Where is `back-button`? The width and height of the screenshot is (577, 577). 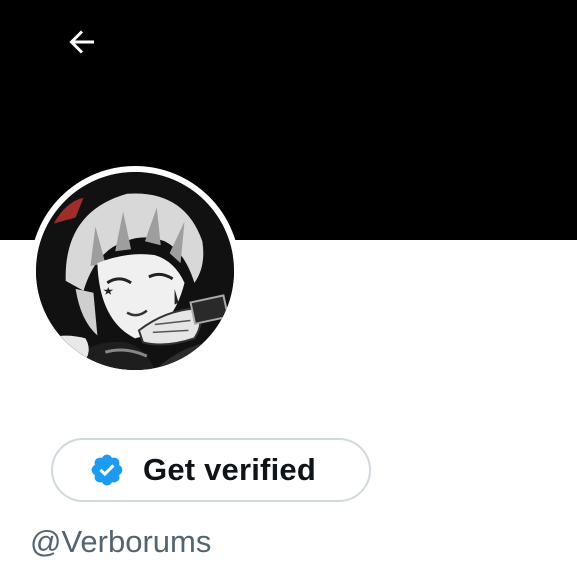
back-button is located at coordinates (82, 42).